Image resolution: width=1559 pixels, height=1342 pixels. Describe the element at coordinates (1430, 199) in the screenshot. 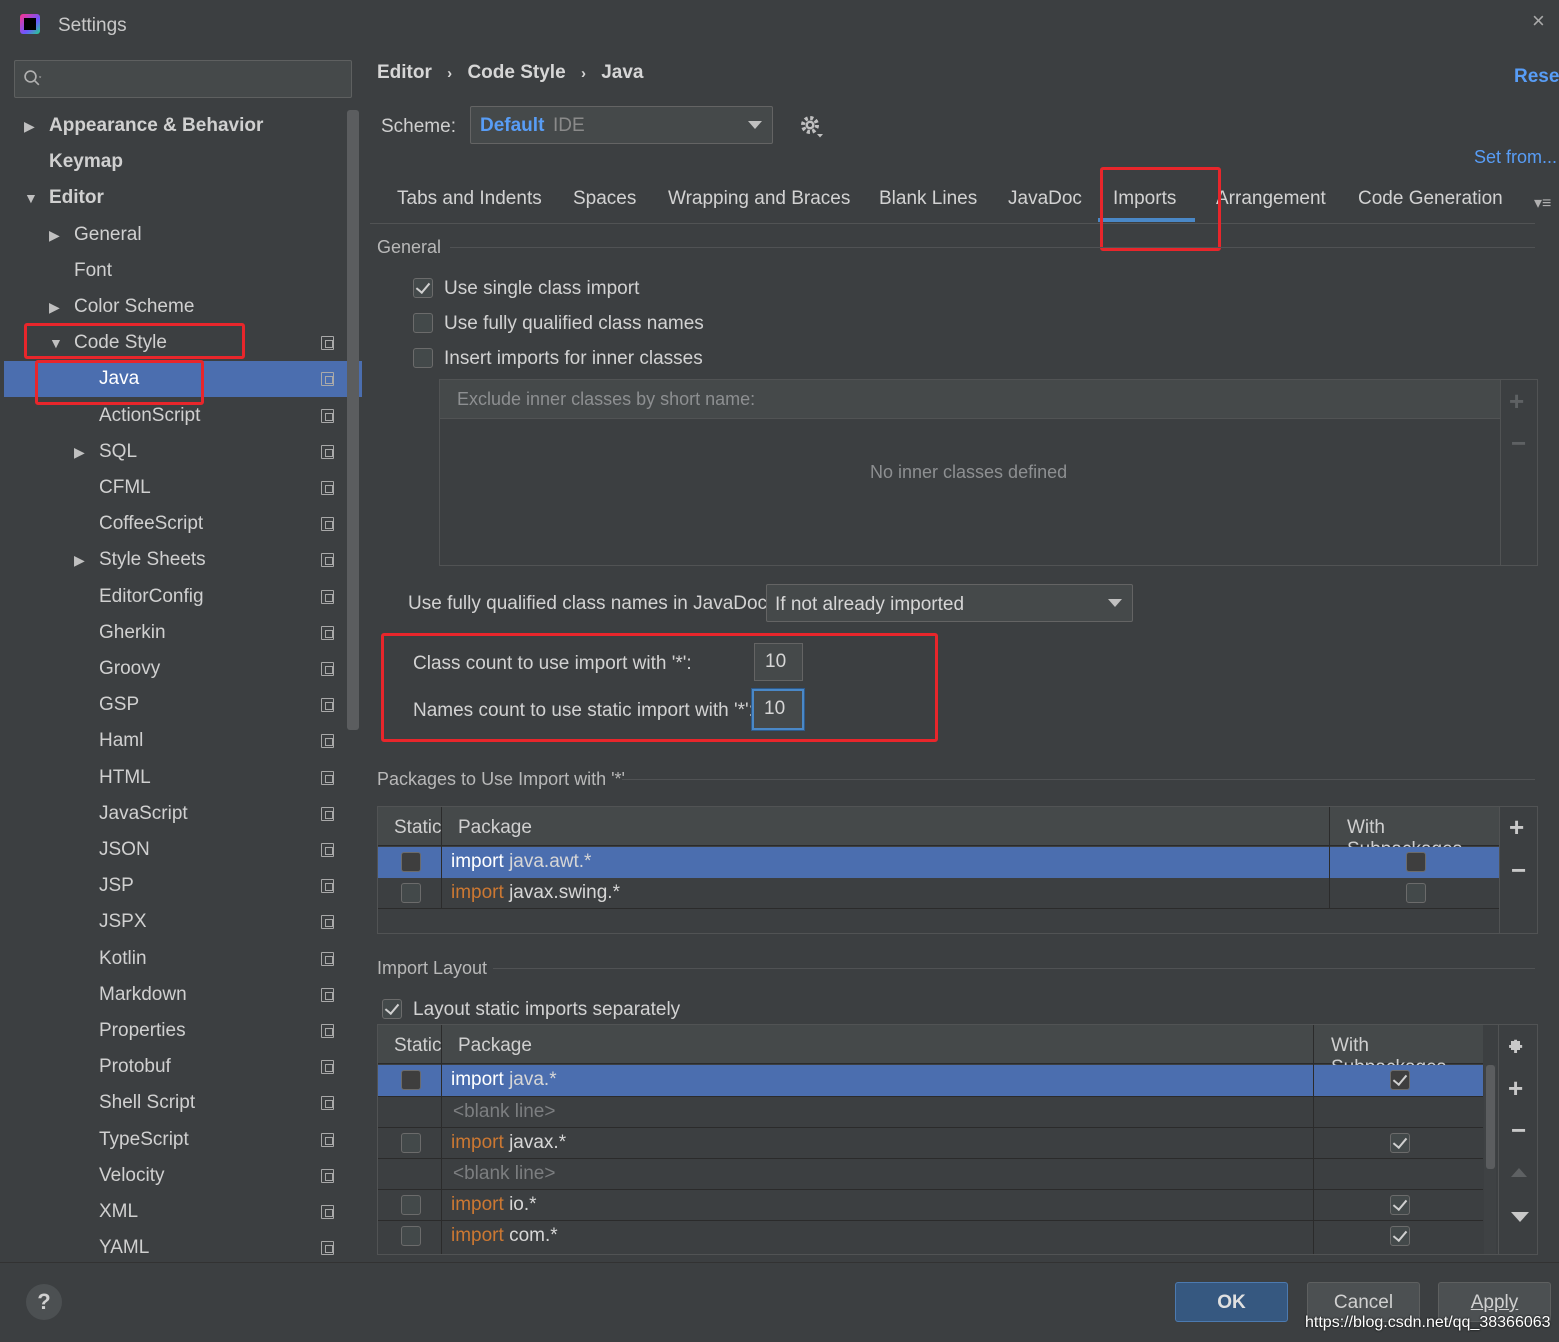

I see `tab-code-generation: Code Generation` at that location.